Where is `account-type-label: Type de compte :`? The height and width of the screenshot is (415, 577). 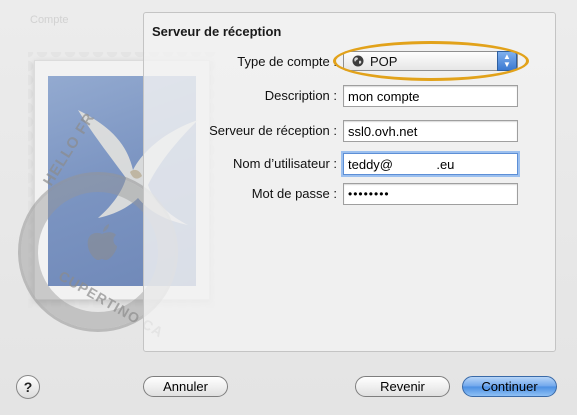
account-type-label: Type de compte : is located at coordinates (287, 61).